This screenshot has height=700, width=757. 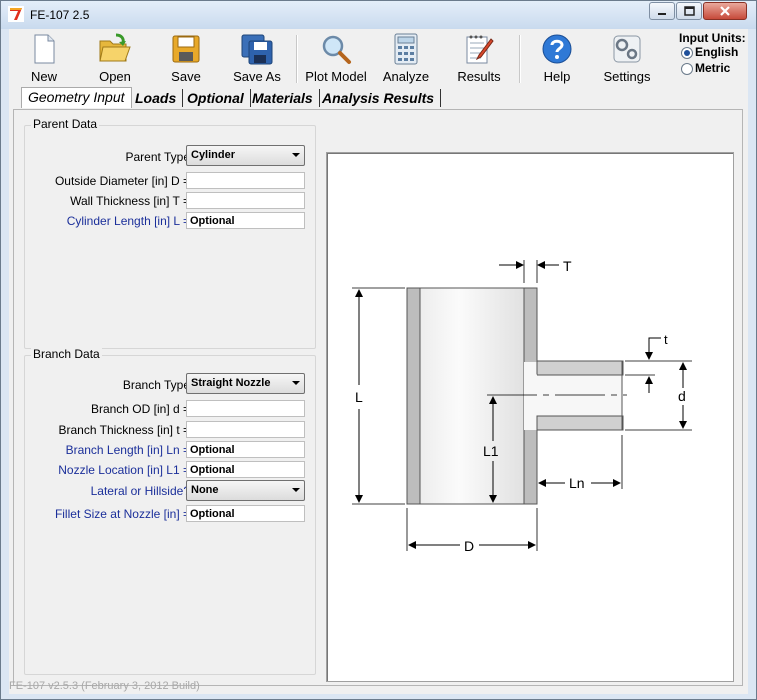 I want to click on minimize-button, so click(x=662, y=11).